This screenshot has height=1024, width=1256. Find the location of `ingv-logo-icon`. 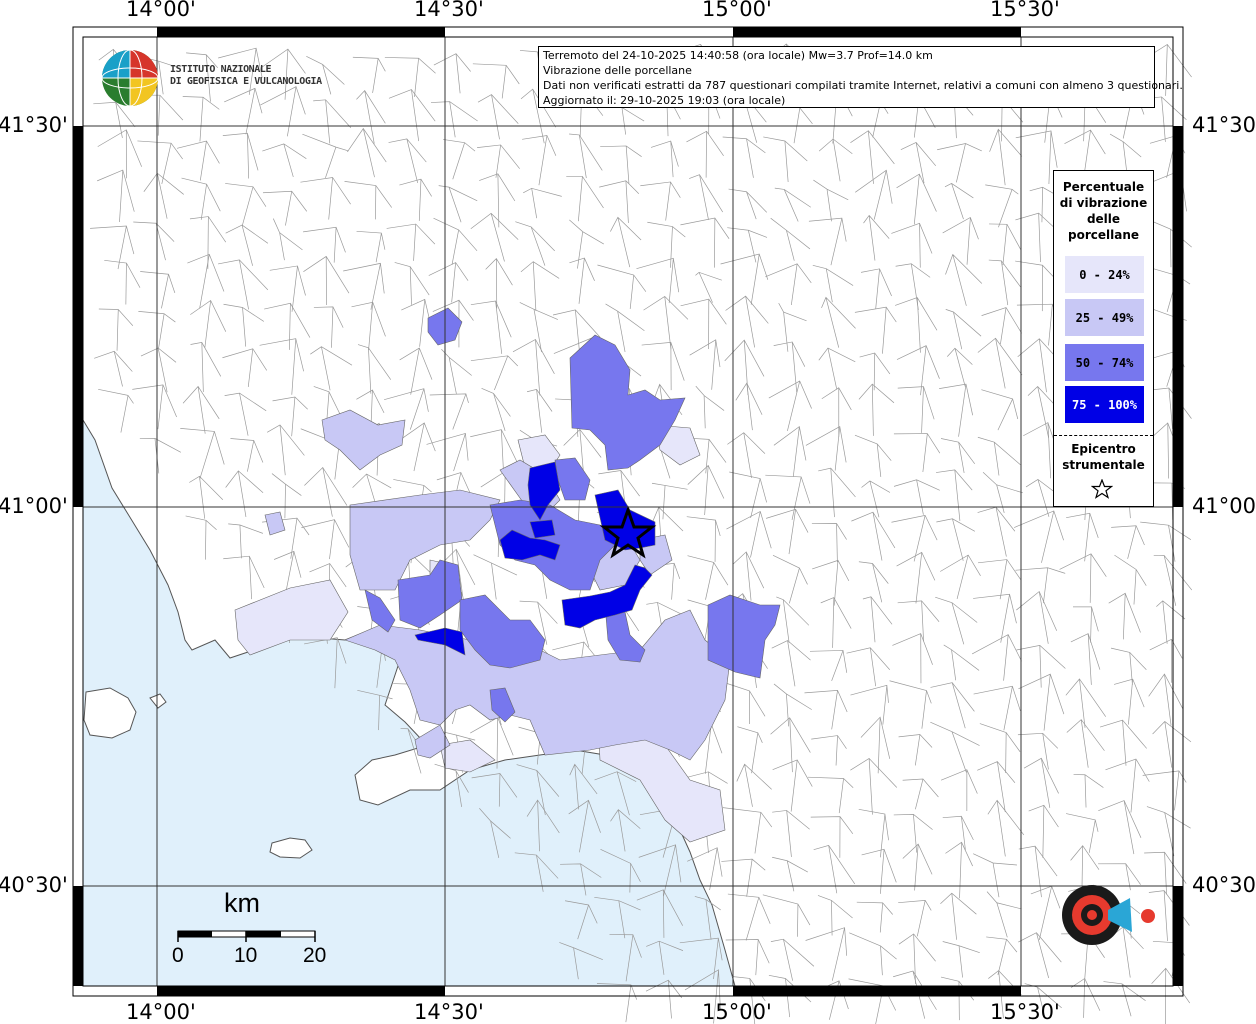

ingv-logo-icon is located at coordinates (130, 78).